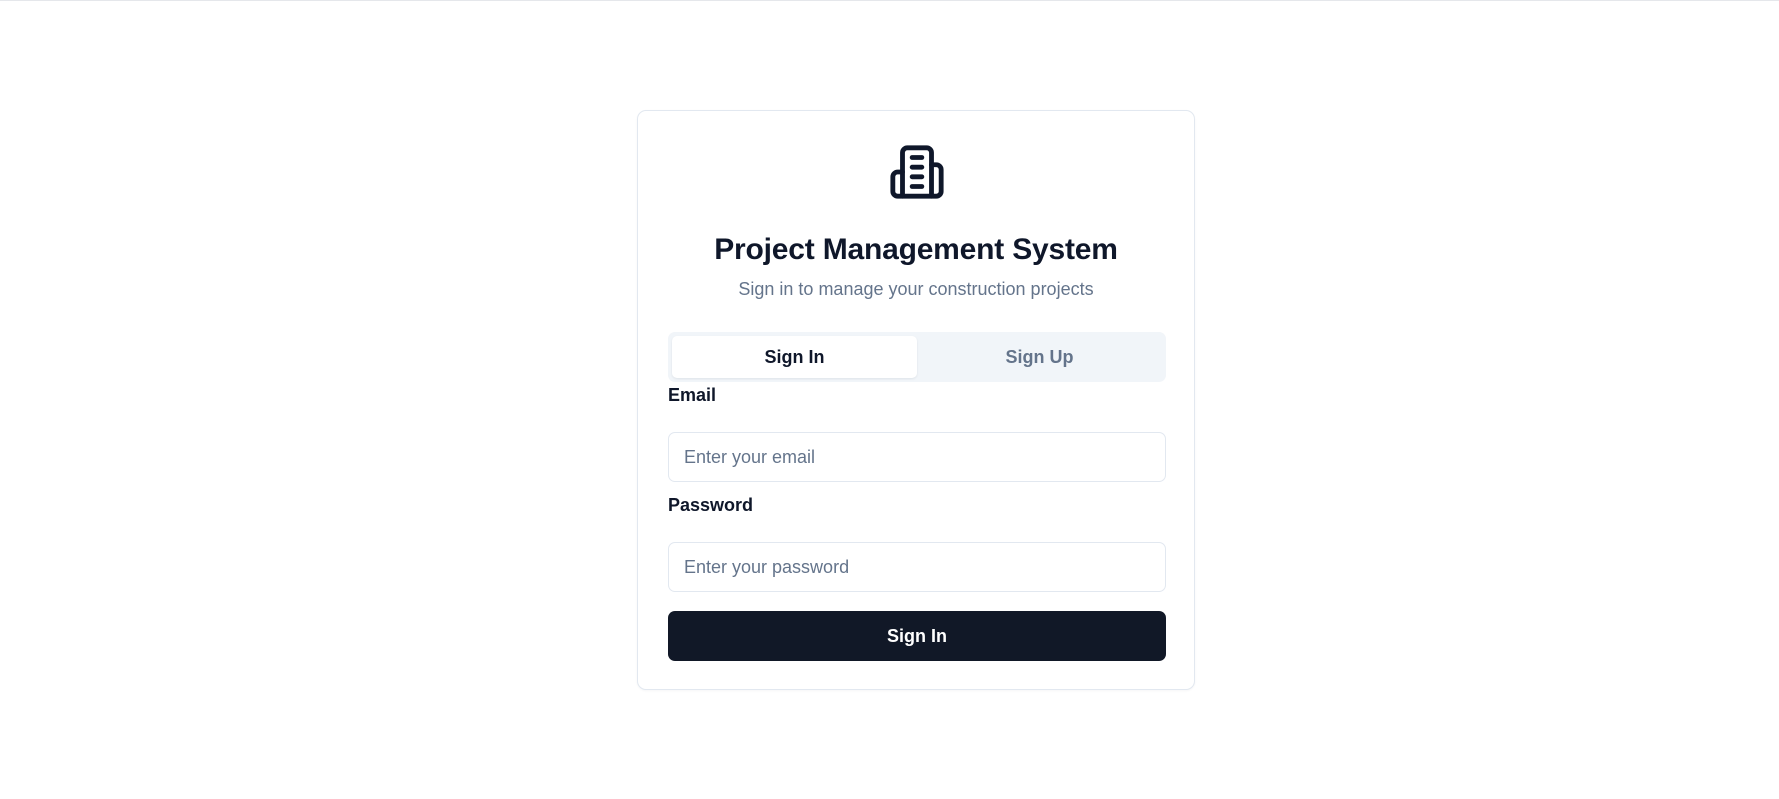  What do you see at coordinates (916, 249) in the screenshot?
I see `page-title: Project Management System` at bounding box center [916, 249].